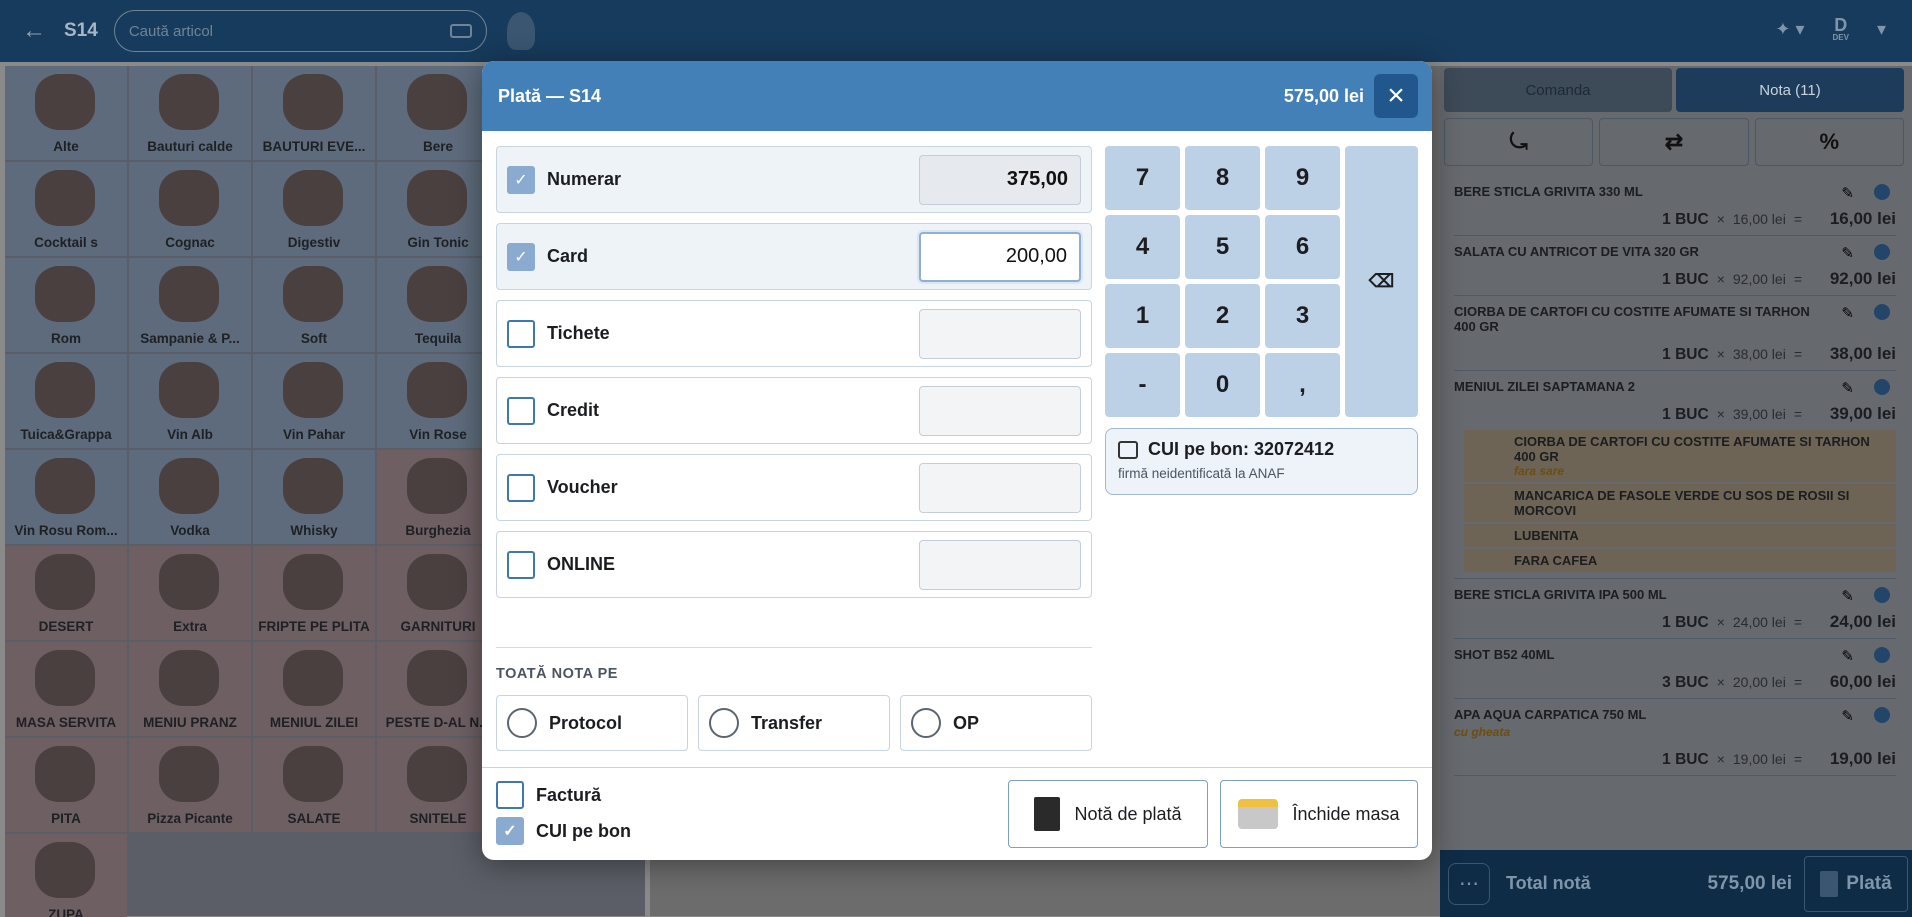 The image size is (1912, 917). What do you see at coordinates (1302, 247) in the screenshot?
I see `numpad-key: 6` at bounding box center [1302, 247].